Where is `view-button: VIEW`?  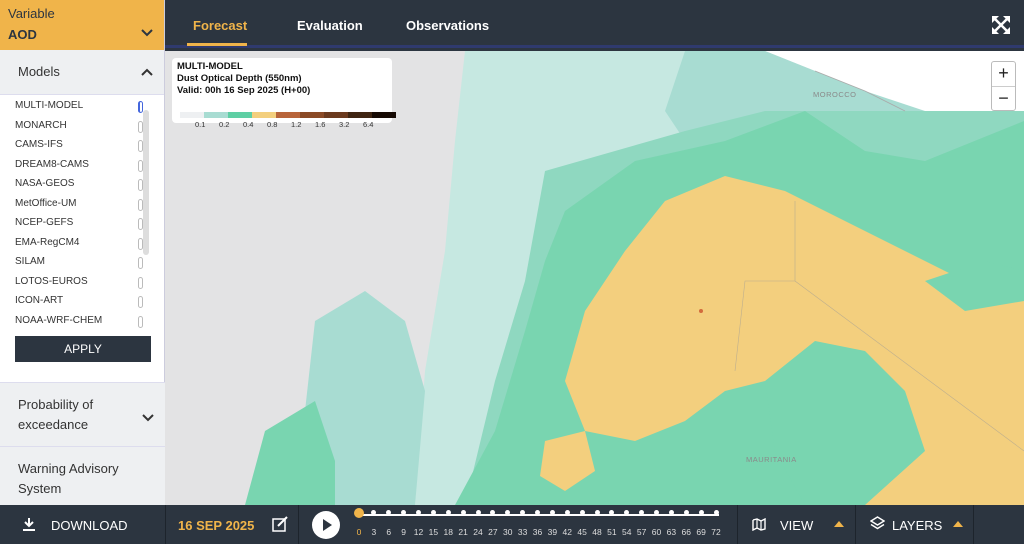 view-button: VIEW is located at coordinates (796, 525).